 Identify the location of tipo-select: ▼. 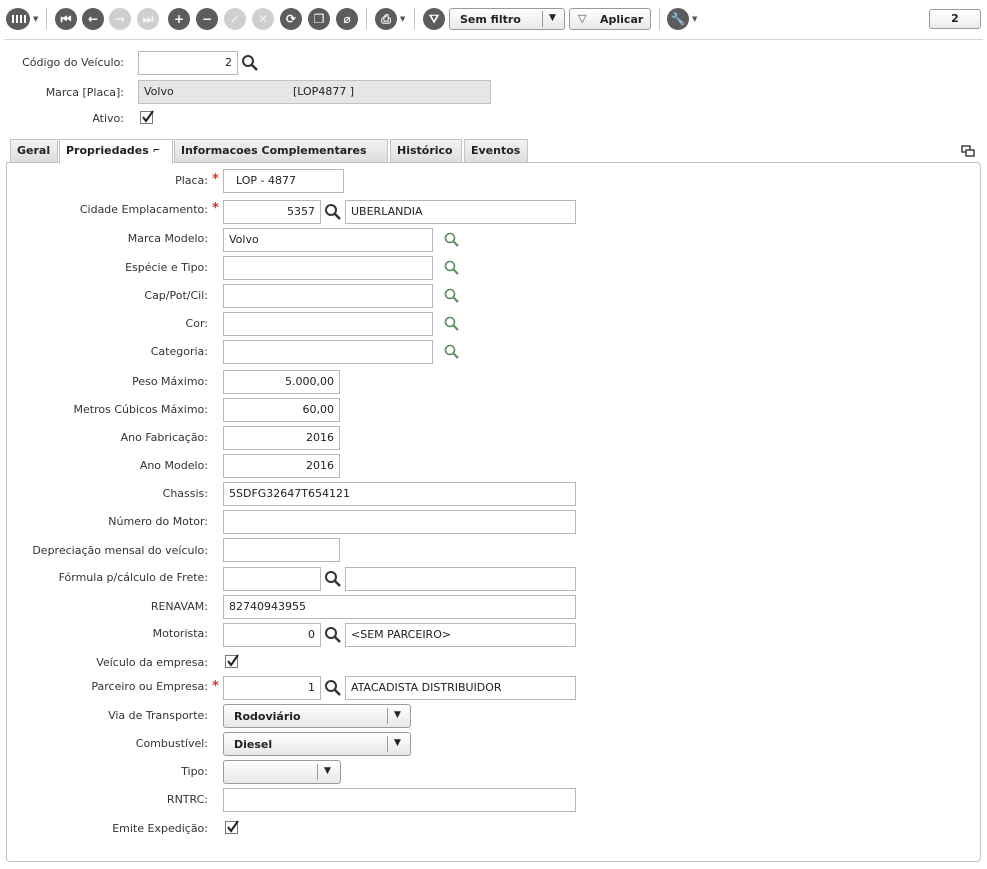
(282, 772).